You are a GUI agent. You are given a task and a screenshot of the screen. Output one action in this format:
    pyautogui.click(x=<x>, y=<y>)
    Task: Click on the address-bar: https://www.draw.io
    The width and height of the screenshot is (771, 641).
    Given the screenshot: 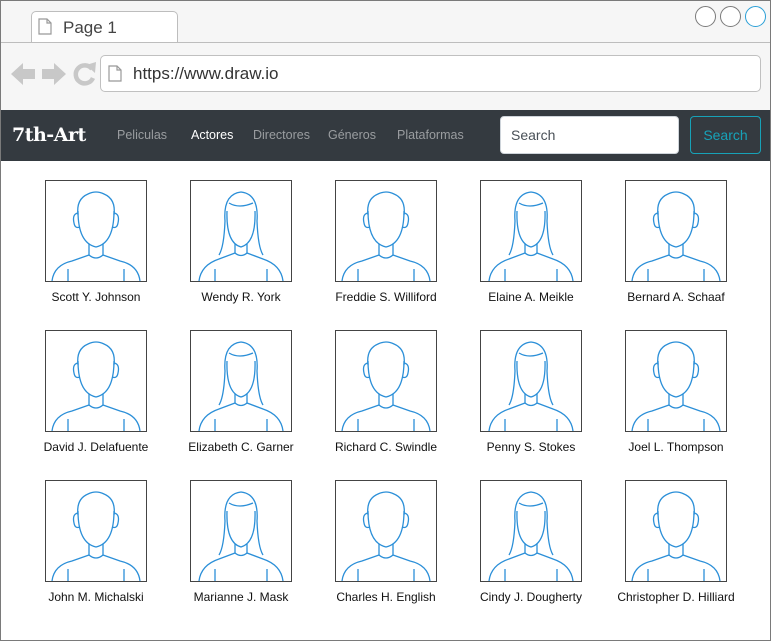 What is the action you would take?
    pyautogui.click(x=430, y=73)
    